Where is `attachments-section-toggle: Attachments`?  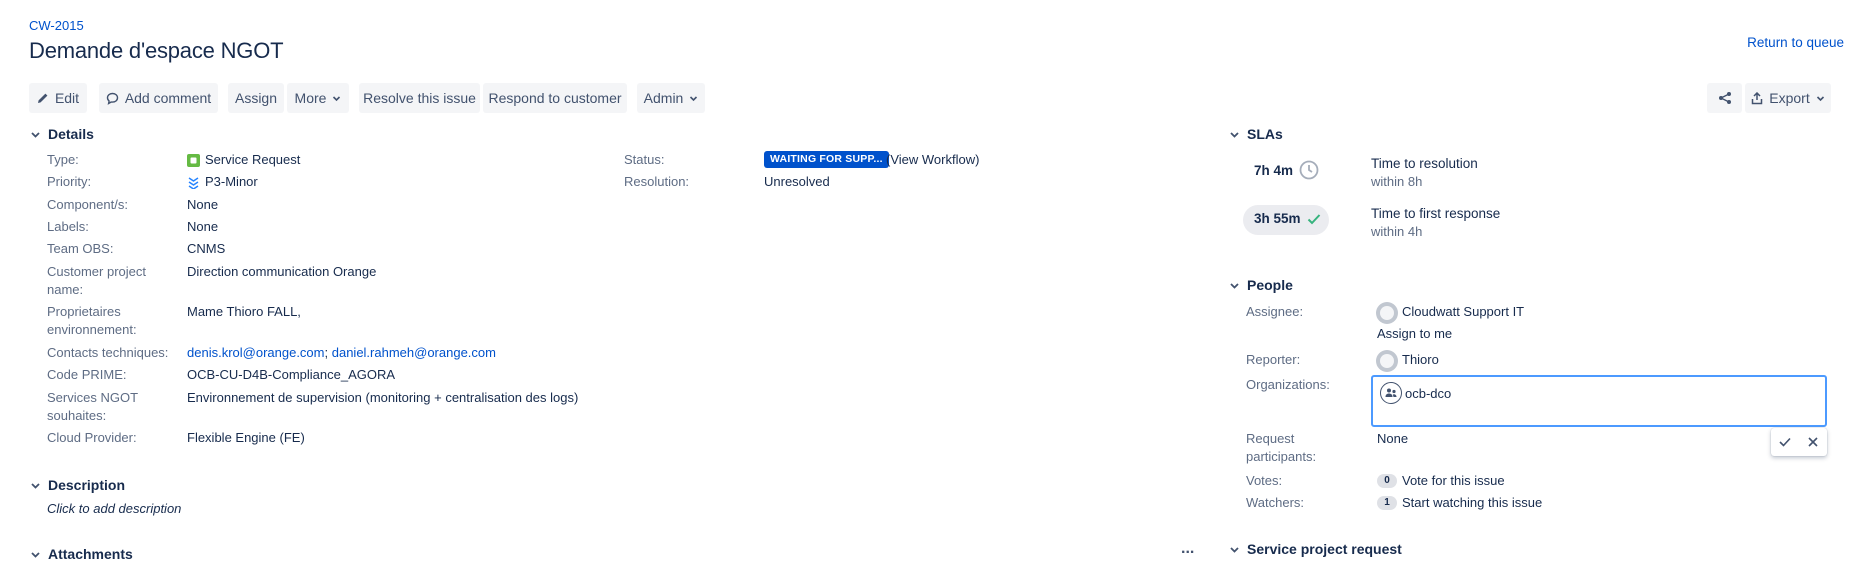 attachments-section-toggle: Attachments is located at coordinates (81, 554).